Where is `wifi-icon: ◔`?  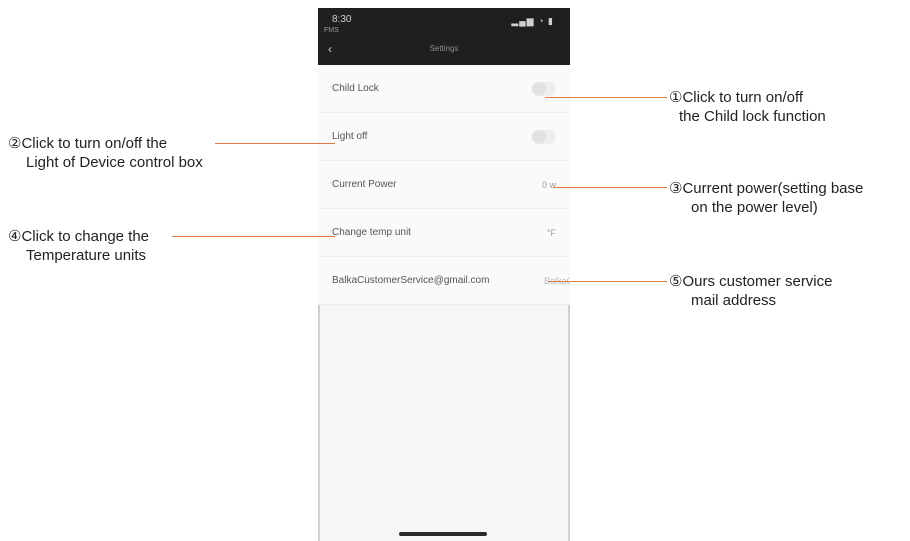 wifi-icon: ◔ is located at coordinates (541, 21).